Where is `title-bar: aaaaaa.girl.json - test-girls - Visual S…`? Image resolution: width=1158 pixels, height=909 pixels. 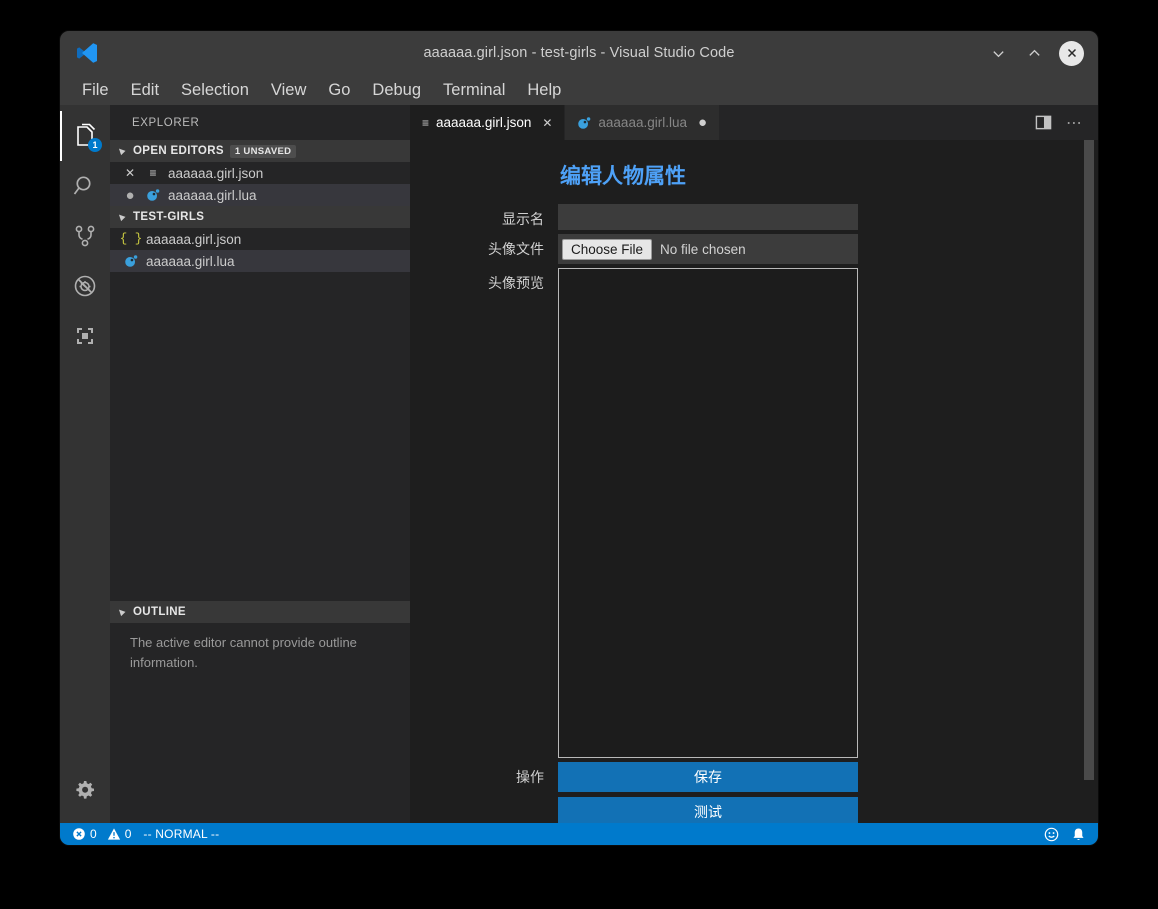
title-bar: aaaaaa.girl.json - test-girls - Visual S… is located at coordinates (579, 53).